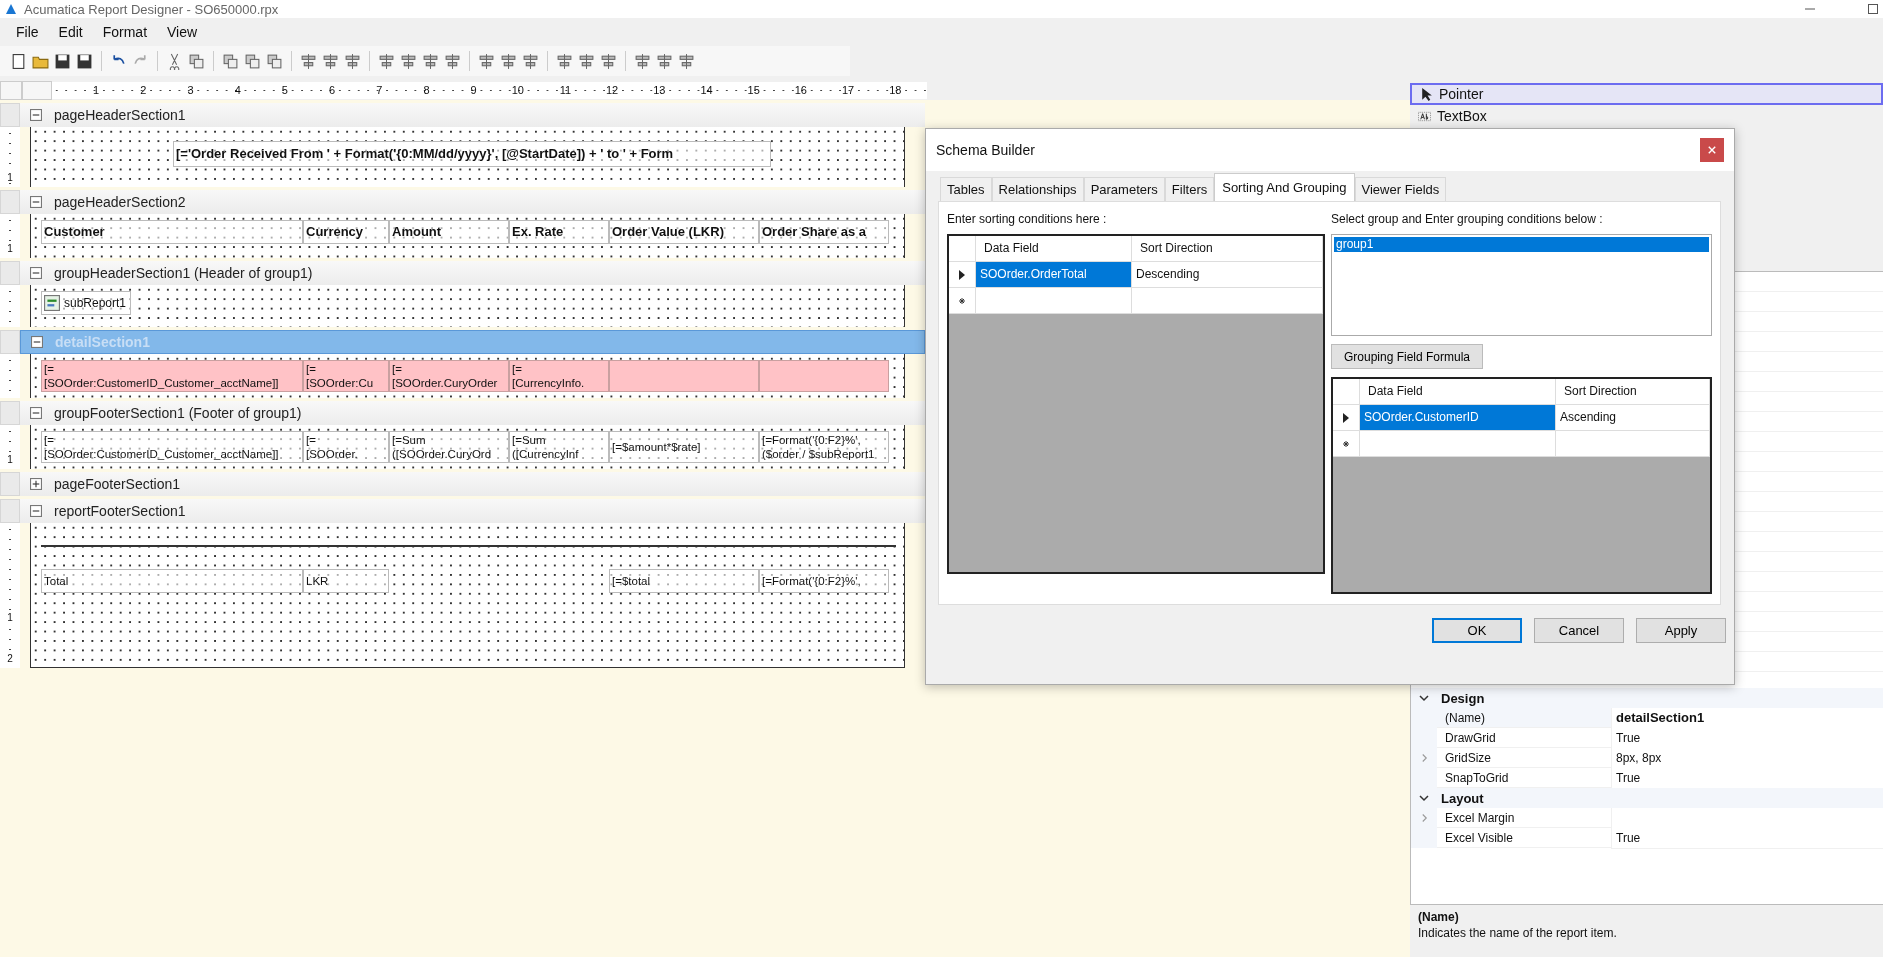 The height and width of the screenshot is (957, 1883). What do you see at coordinates (1054, 274) in the screenshot?
I see `table-cell: SOOrder.OrderTotal` at bounding box center [1054, 274].